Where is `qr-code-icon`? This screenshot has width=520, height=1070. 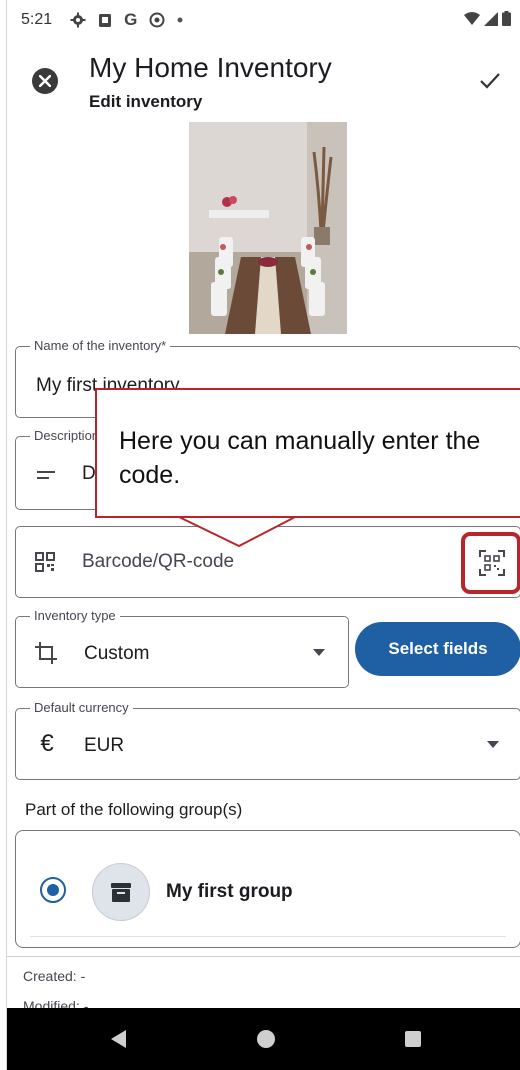
qr-code-icon is located at coordinates (45, 562).